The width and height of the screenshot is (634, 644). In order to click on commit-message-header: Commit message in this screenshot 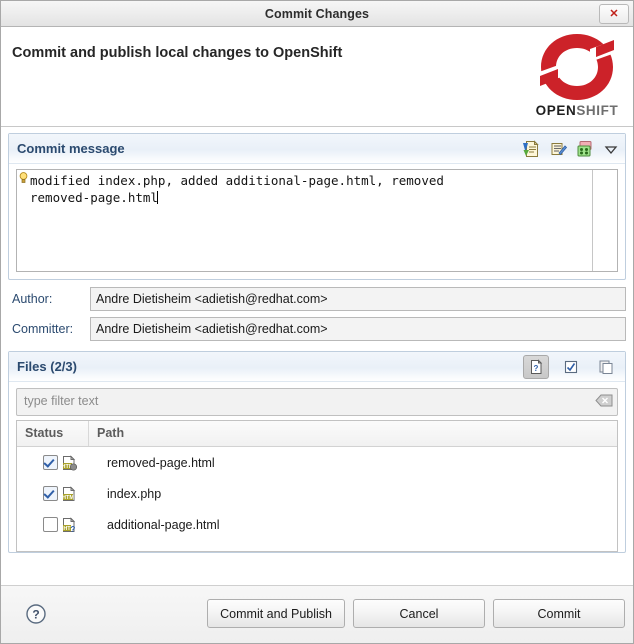, I will do `click(317, 149)`.